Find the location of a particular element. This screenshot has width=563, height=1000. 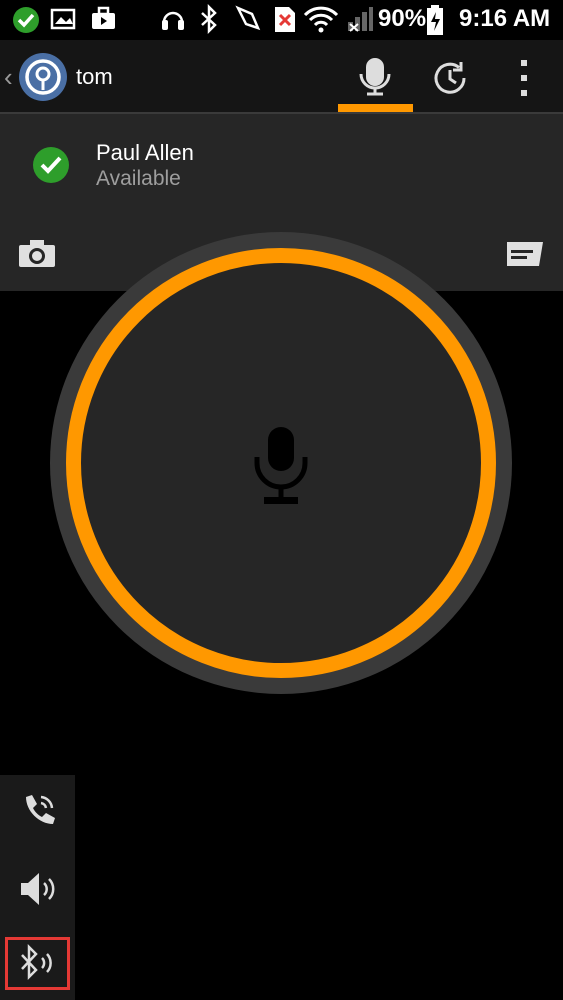

speaker-icon is located at coordinates (38, 889).